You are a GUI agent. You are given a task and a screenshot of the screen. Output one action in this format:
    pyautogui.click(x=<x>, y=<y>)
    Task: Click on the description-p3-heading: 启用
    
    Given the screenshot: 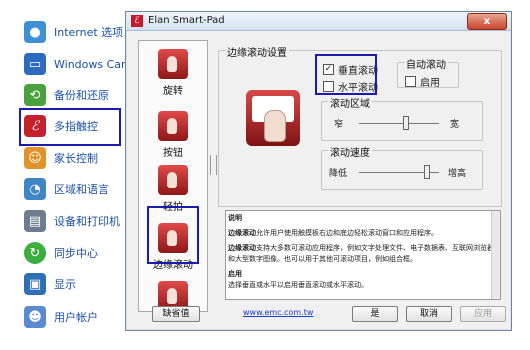 What is the action you would take?
    pyautogui.click(x=235, y=274)
    